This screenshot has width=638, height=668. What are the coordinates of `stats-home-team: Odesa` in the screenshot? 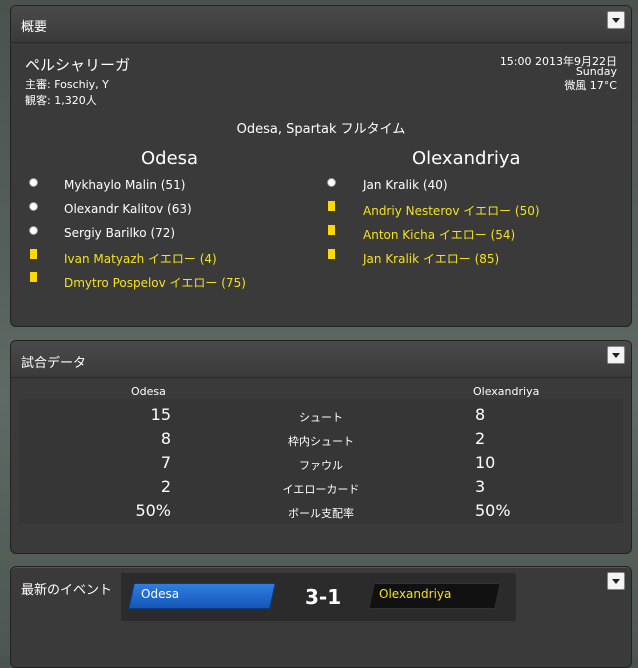 It's located at (148, 391).